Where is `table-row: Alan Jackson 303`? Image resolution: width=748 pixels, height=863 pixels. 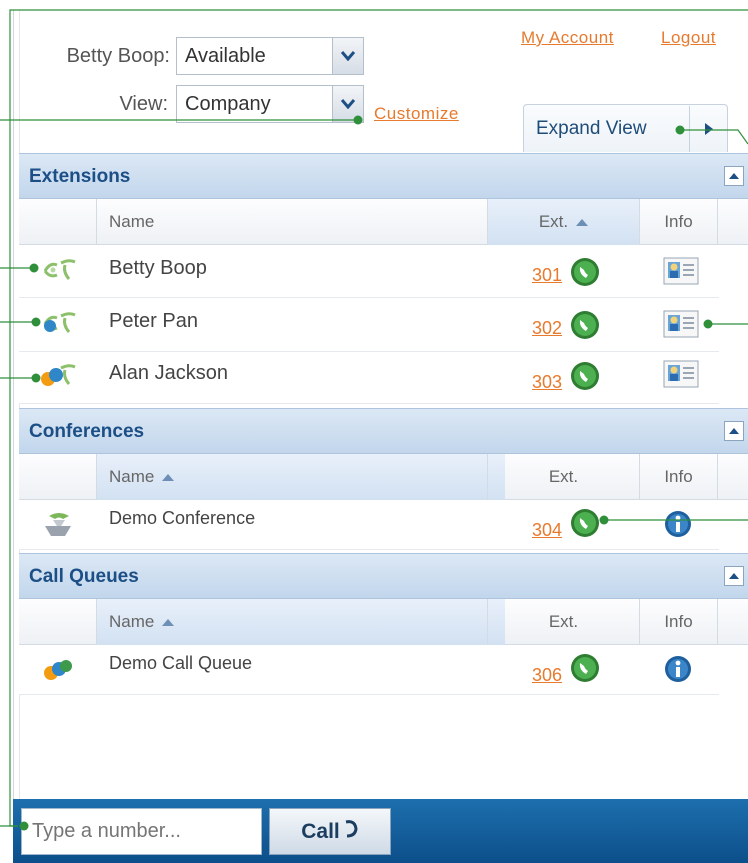
table-row: Alan Jackson 303 is located at coordinates (369, 378).